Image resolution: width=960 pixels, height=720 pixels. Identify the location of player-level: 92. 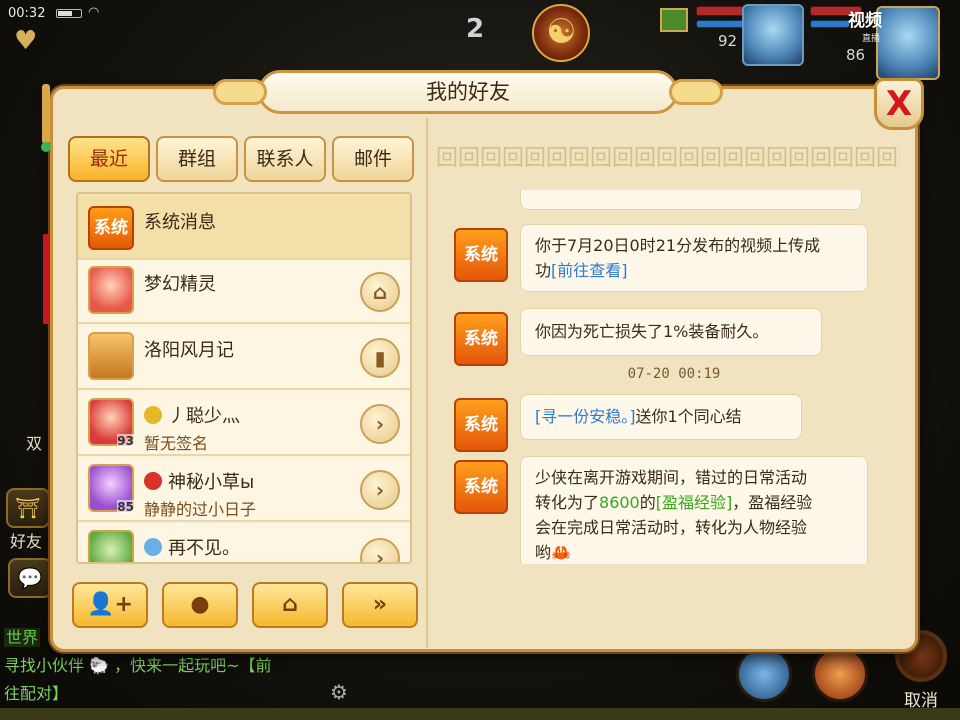
(728, 41).